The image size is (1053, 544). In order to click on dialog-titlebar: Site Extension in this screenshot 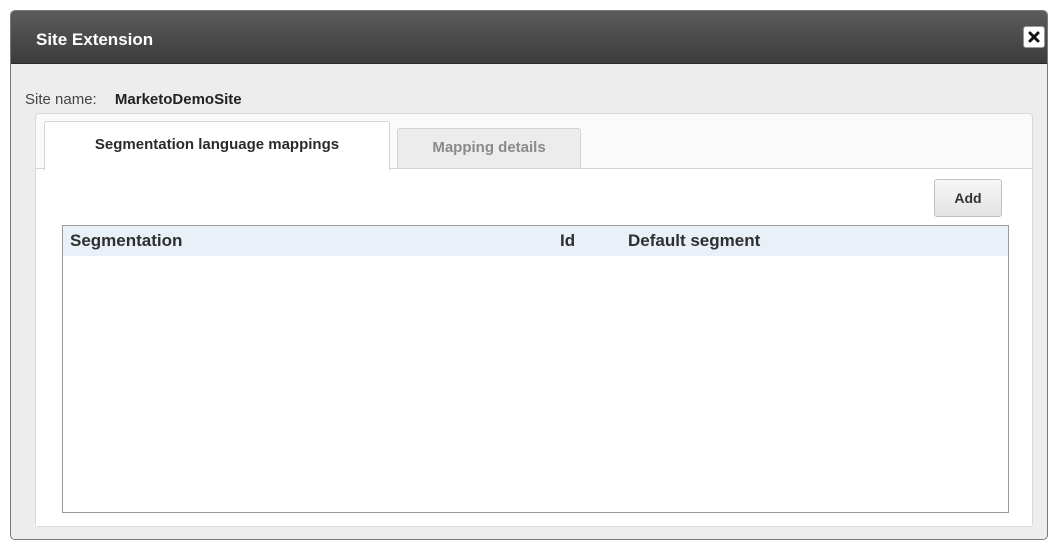, I will do `click(529, 37)`.